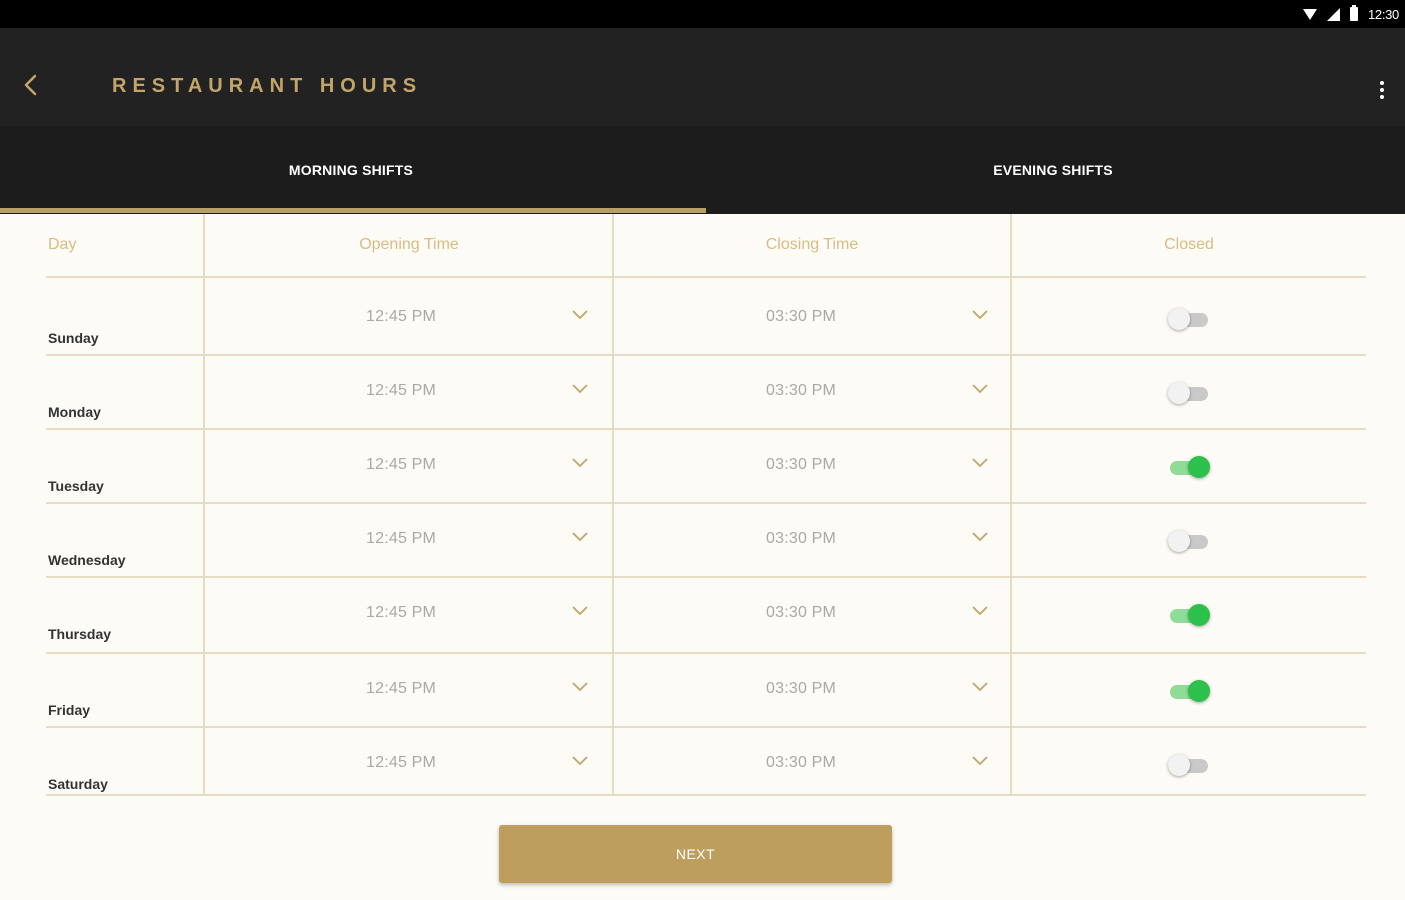 Image resolution: width=1405 pixels, height=900 pixels. What do you see at coordinates (812, 244) in the screenshot?
I see `header-closing-time: Closing Time` at bounding box center [812, 244].